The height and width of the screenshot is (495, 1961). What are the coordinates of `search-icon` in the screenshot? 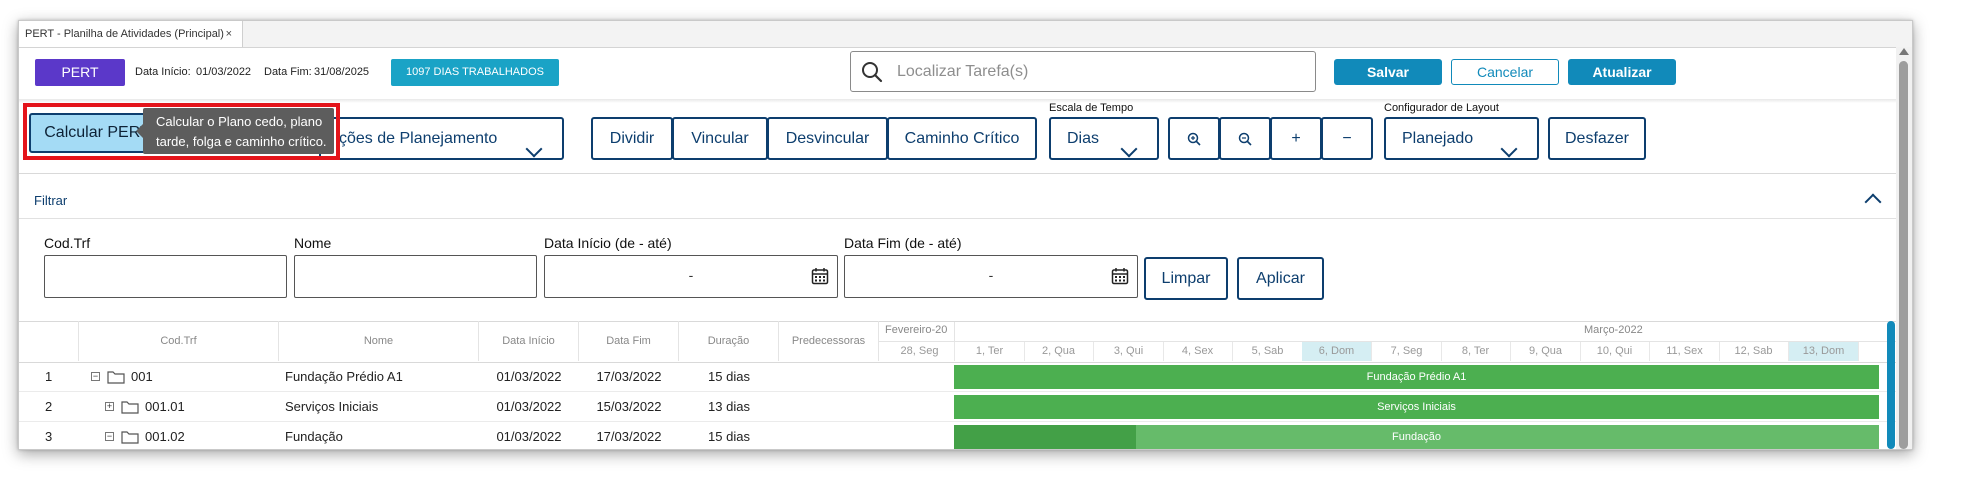 It's located at (872, 72).